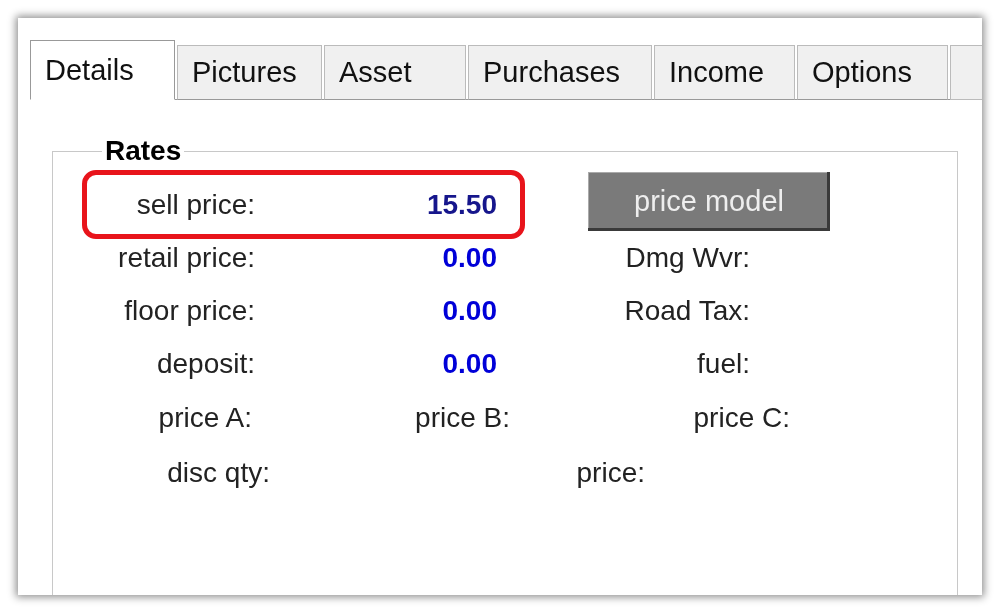  What do you see at coordinates (560, 72) in the screenshot?
I see `tab: Purchases` at bounding box center [560, 72].